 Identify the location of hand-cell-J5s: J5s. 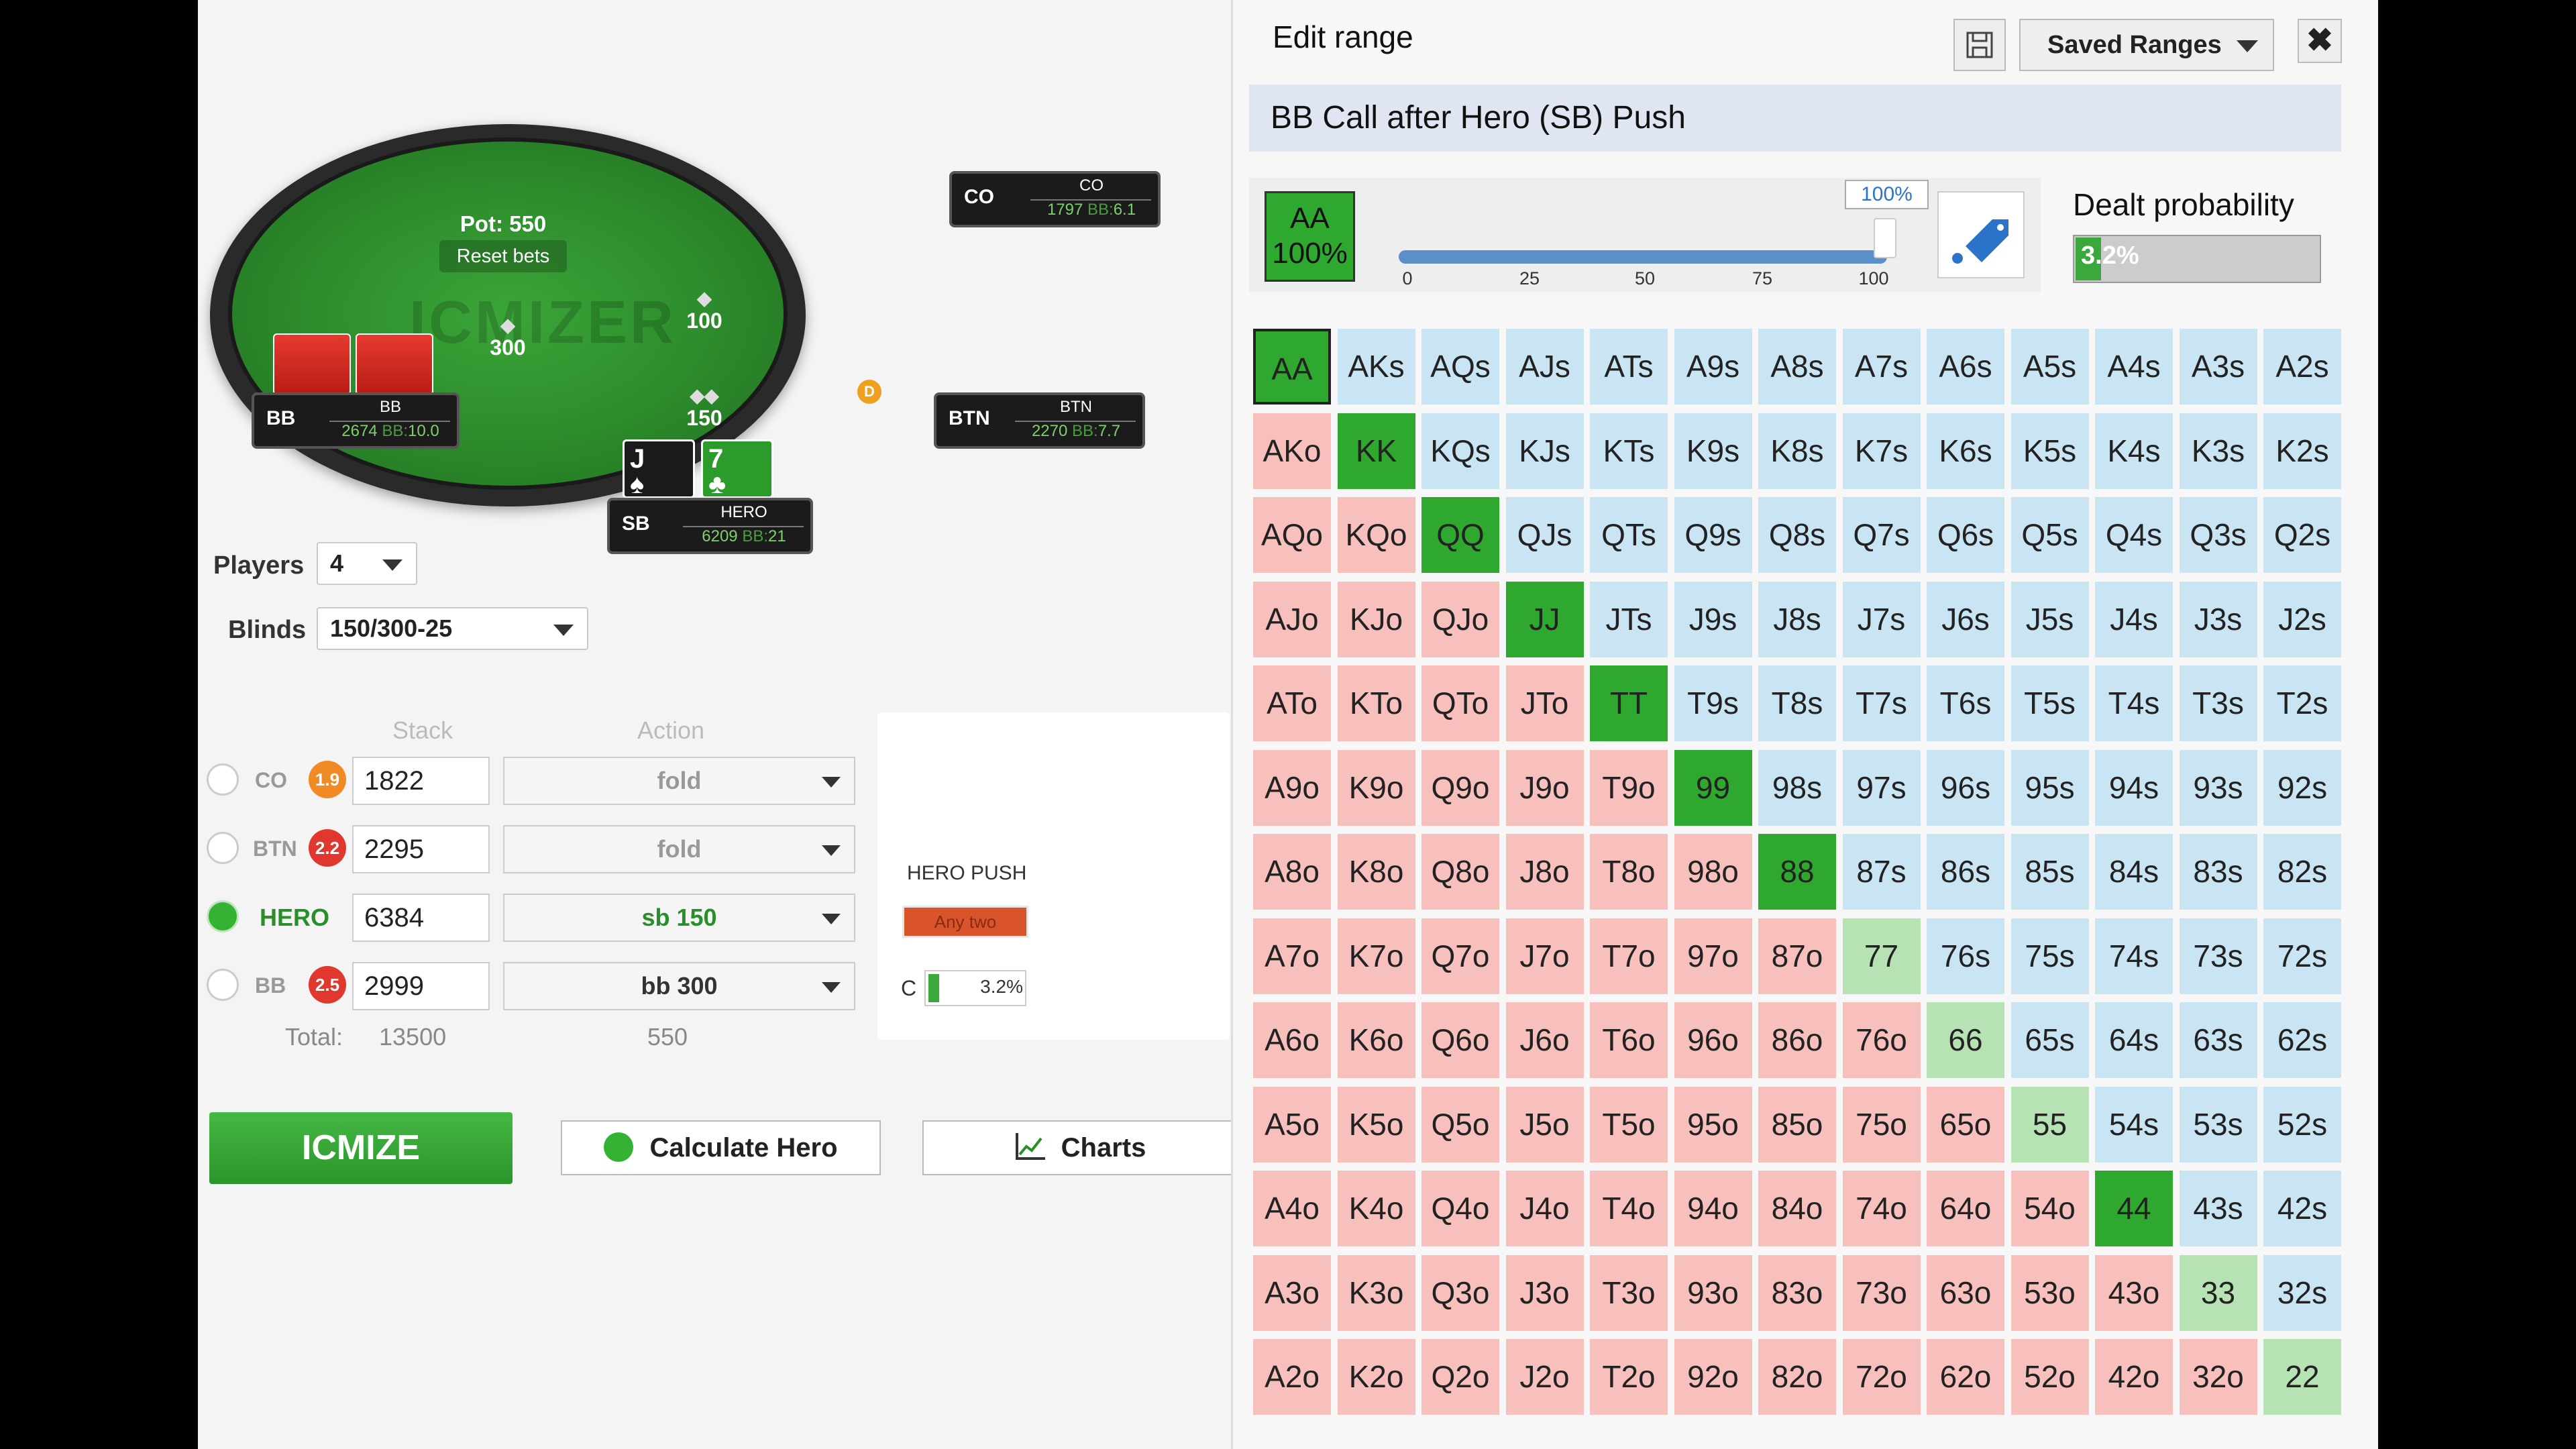
(2049, 619).